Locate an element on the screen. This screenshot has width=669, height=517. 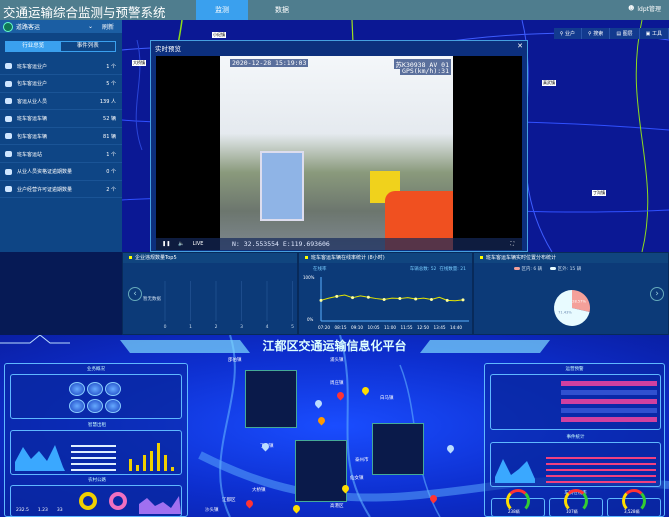
dashboard-place-label: 浦头镇 is located at coordinates (337, 360).